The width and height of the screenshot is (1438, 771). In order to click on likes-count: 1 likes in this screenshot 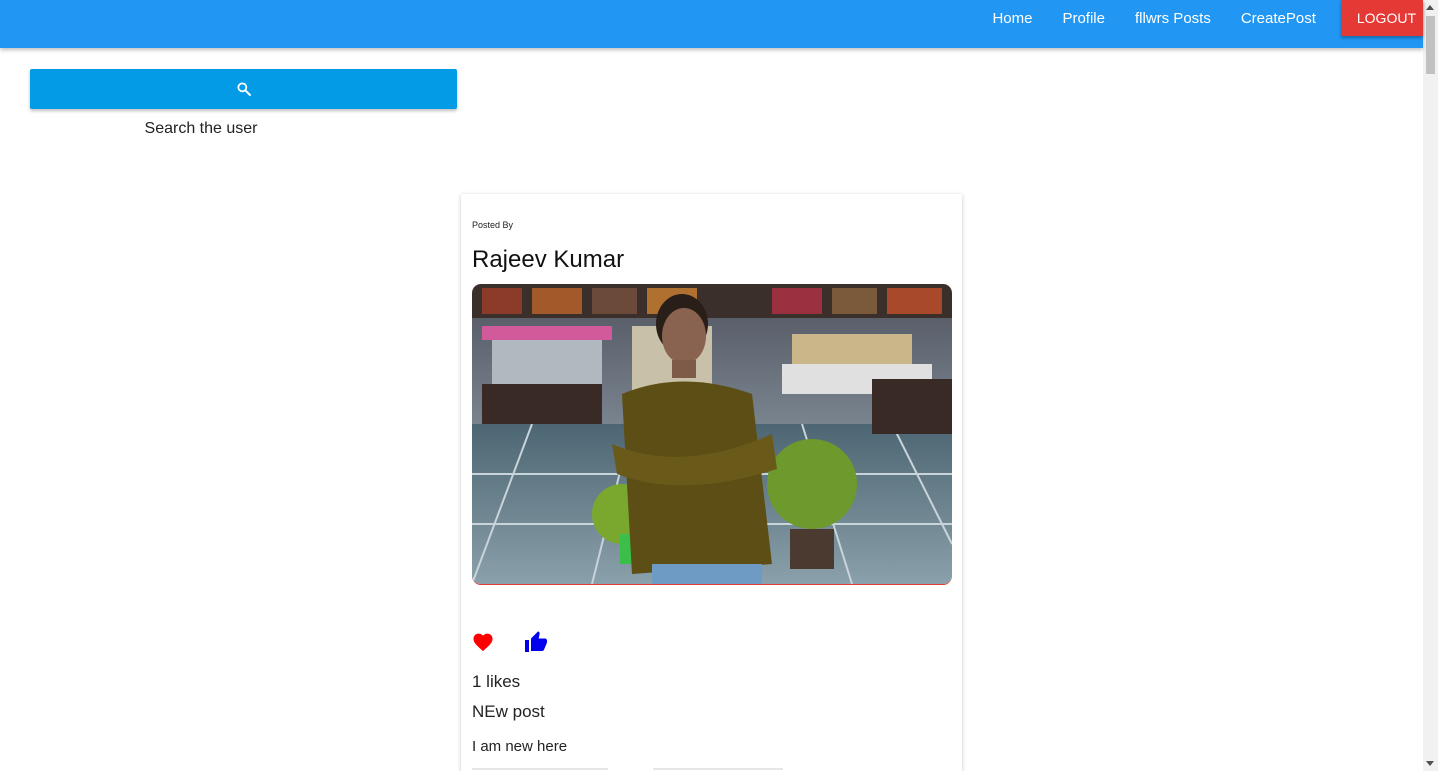, I will do `click(496, 681)`.